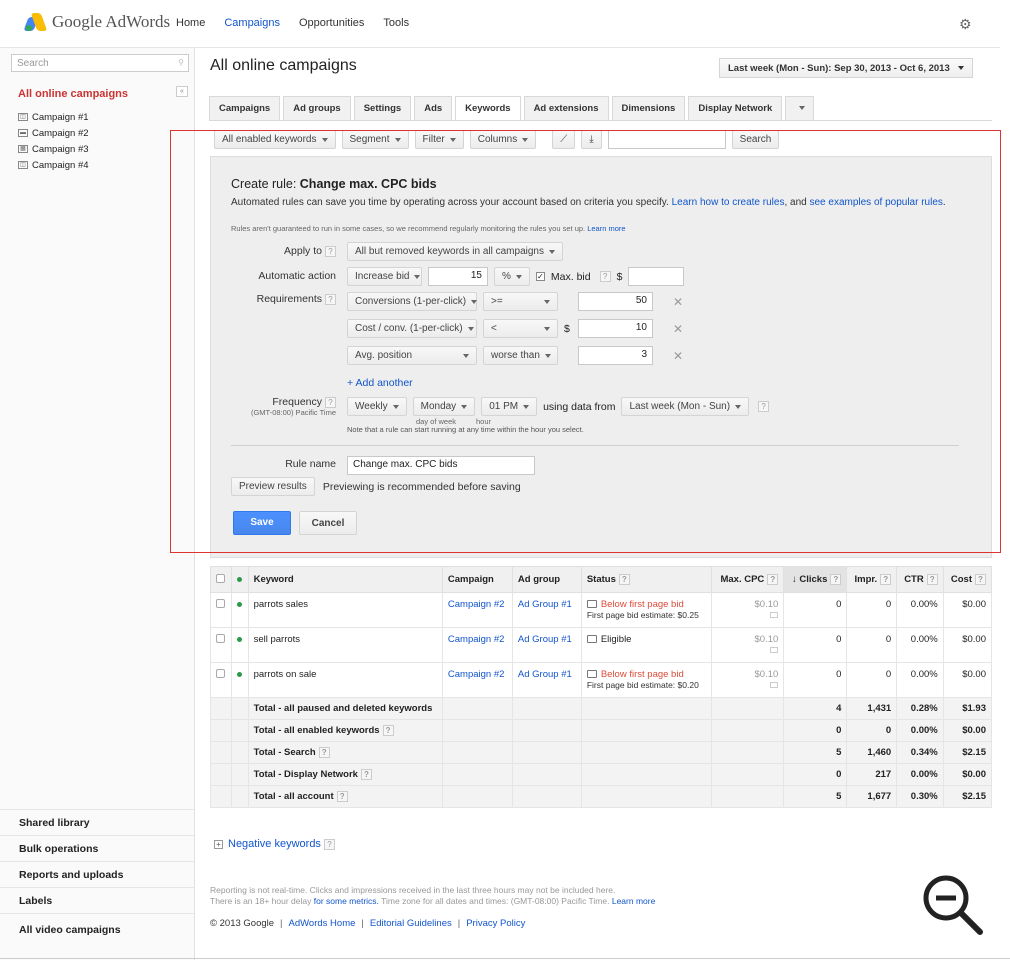 The image size is (1010, 964). Describe the element at coordinates (477, 579) in the screenshot. I see `header-campaign: Campaign` at that location.